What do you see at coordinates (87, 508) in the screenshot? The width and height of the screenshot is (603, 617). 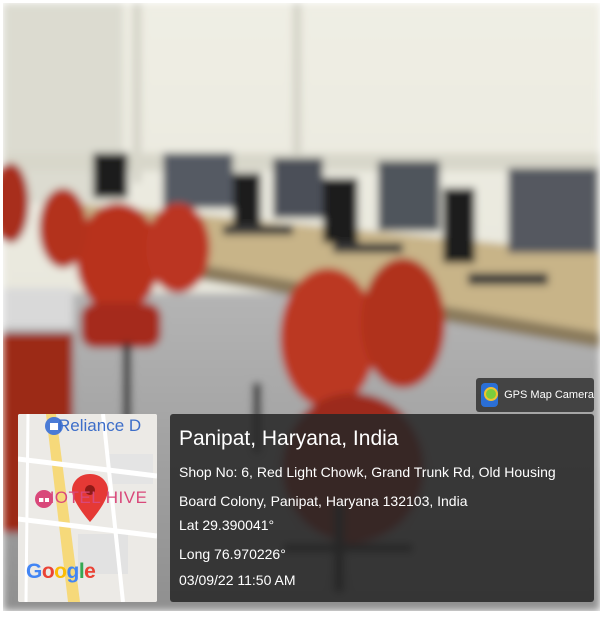 I see `map-thumbnail: Reliance D HOTEL HIVE Google` at bounding box center [87, 508].